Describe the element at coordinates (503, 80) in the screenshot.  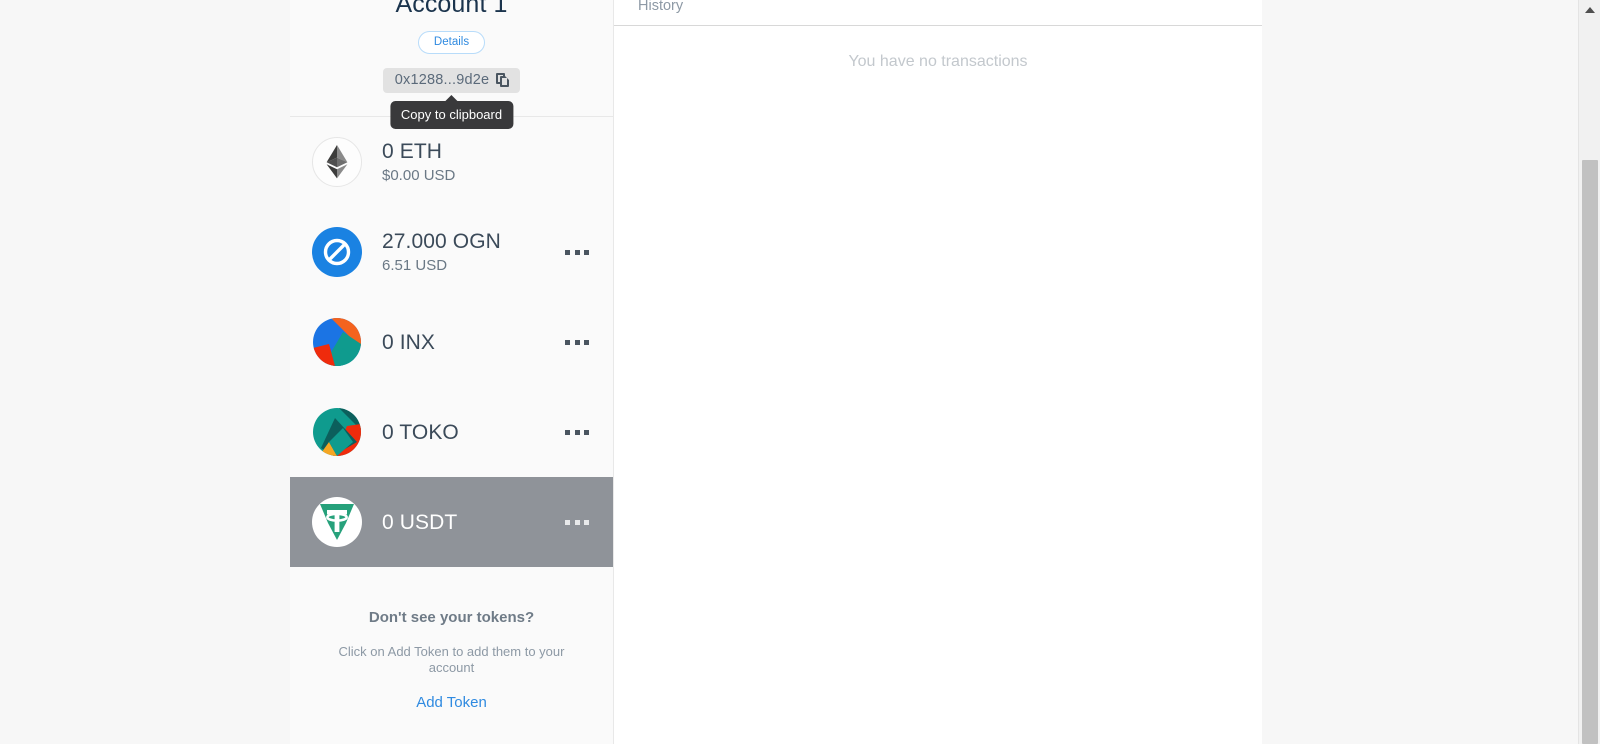
I see `copy-icon` at that location.